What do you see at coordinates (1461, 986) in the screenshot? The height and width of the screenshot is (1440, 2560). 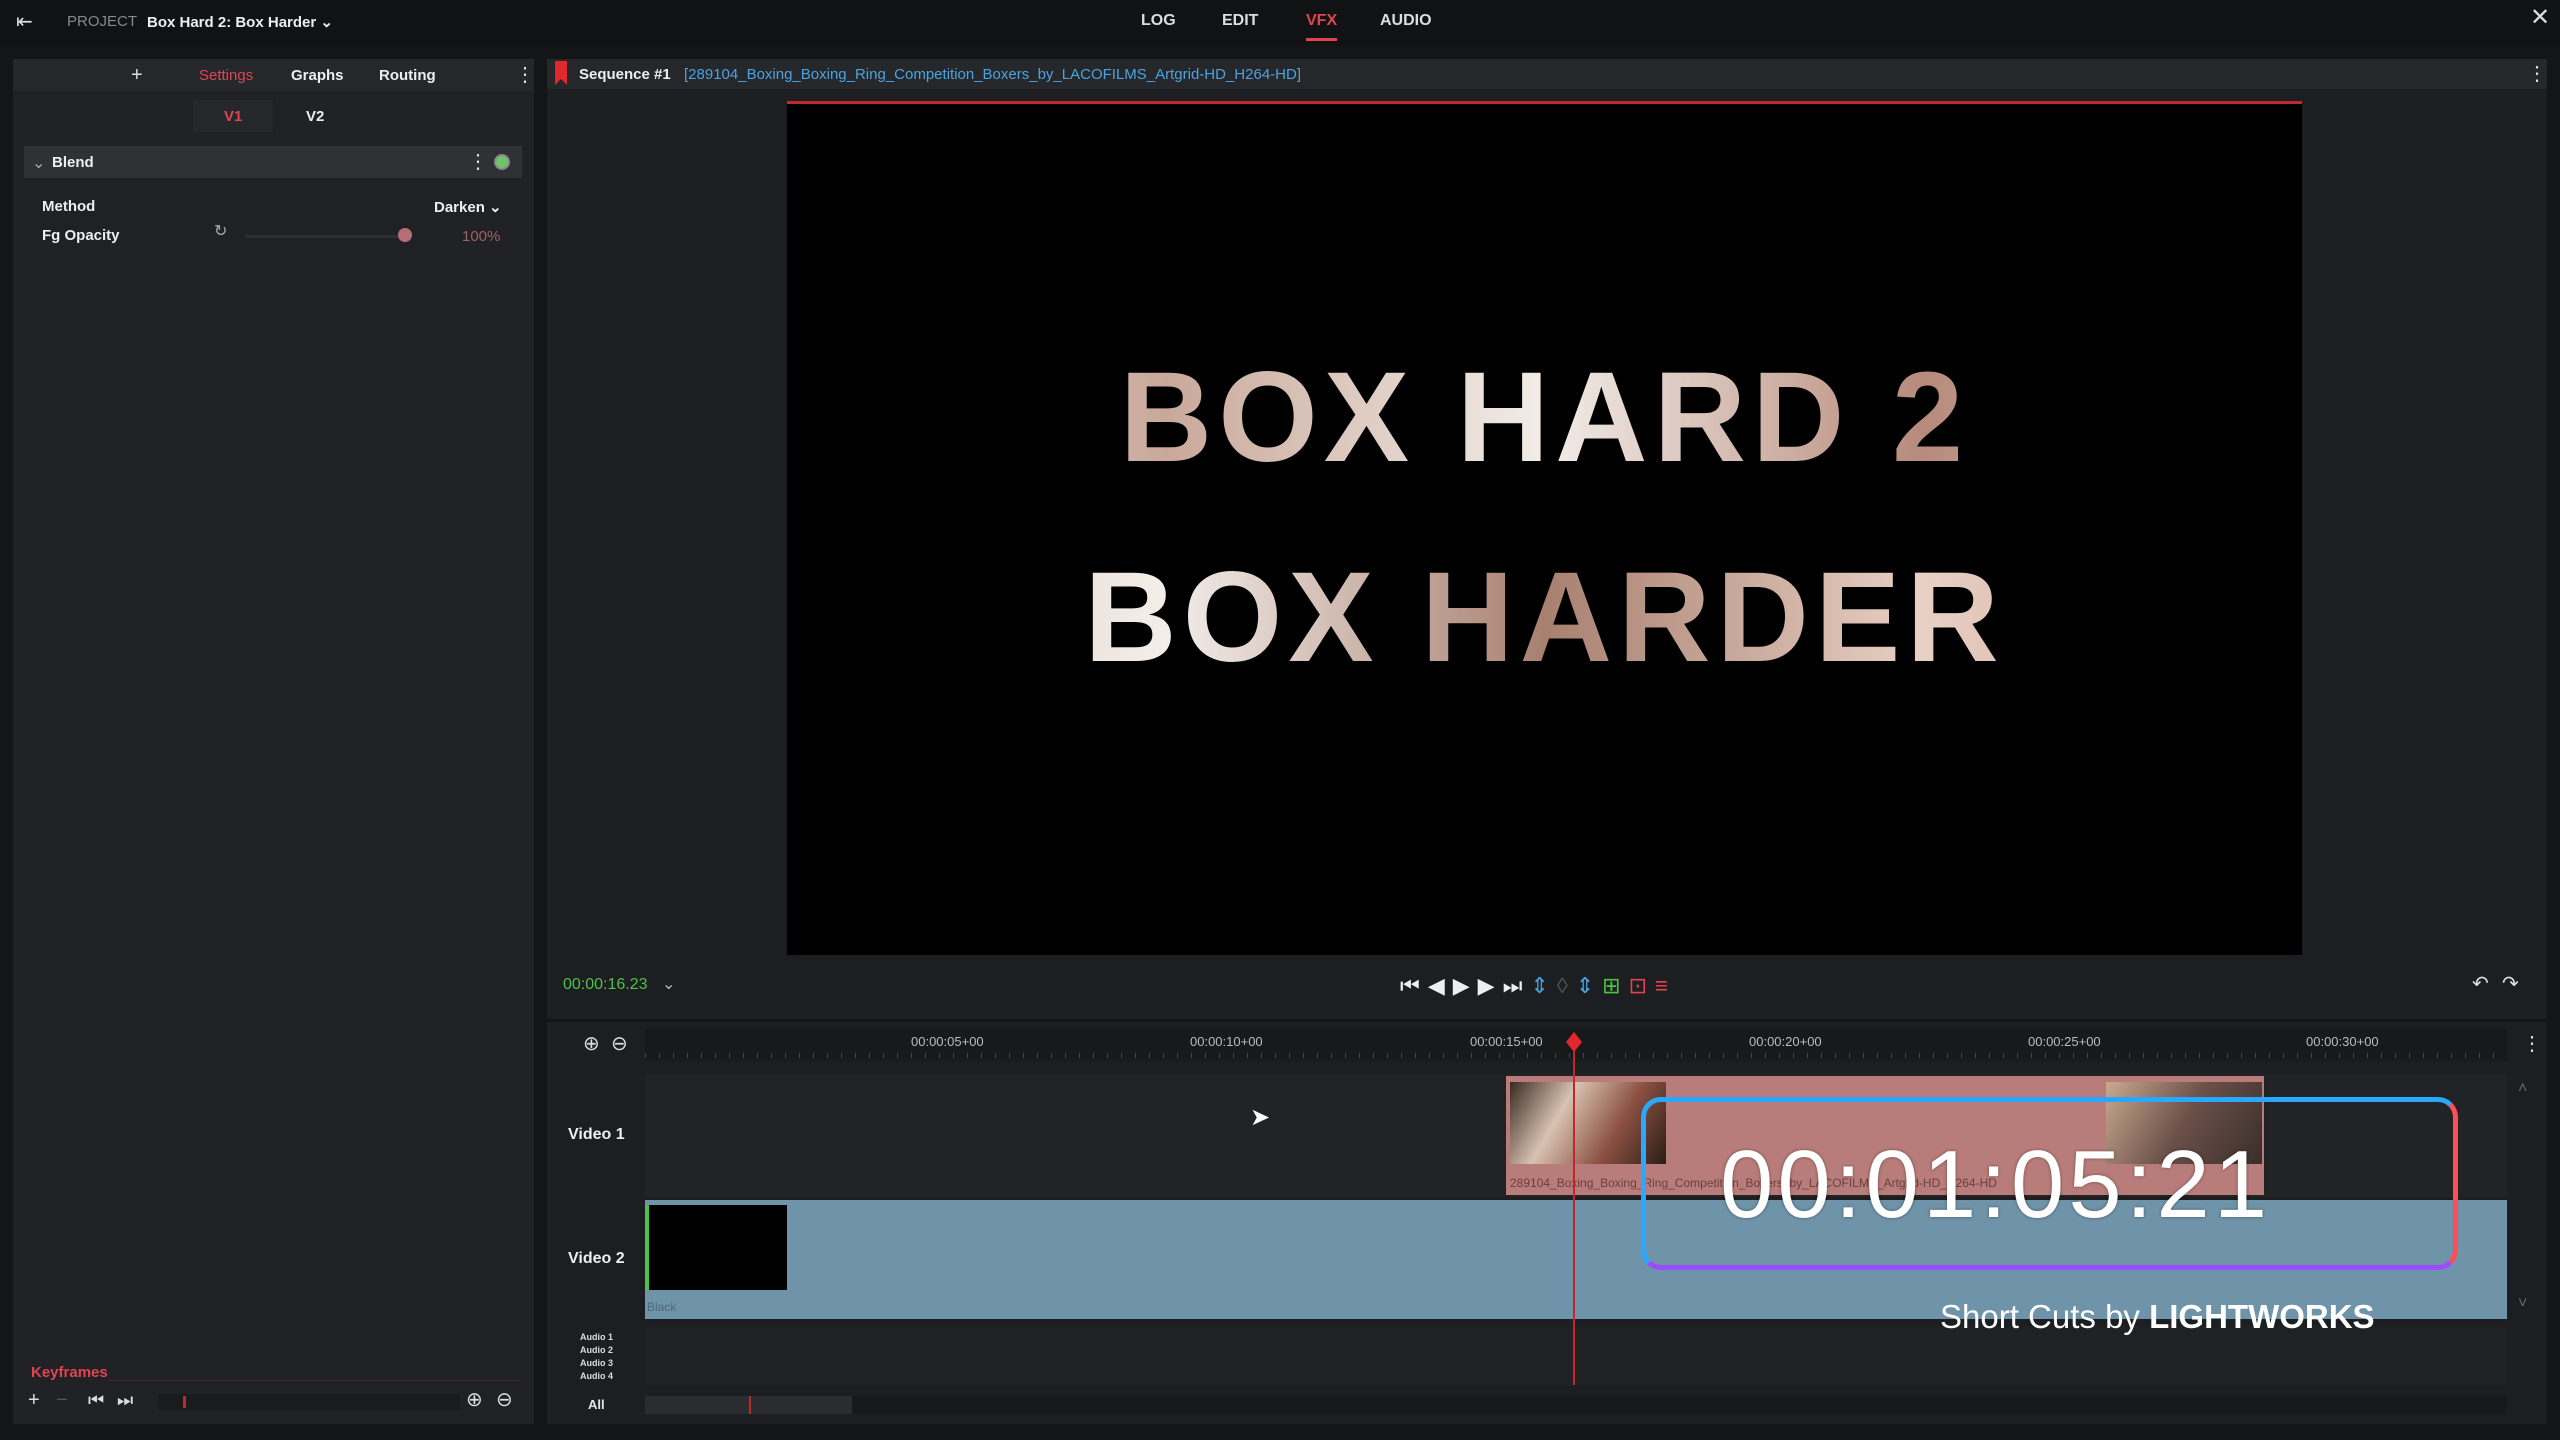 I see `play-icon: ▶` at bounding box center [1461, 986].